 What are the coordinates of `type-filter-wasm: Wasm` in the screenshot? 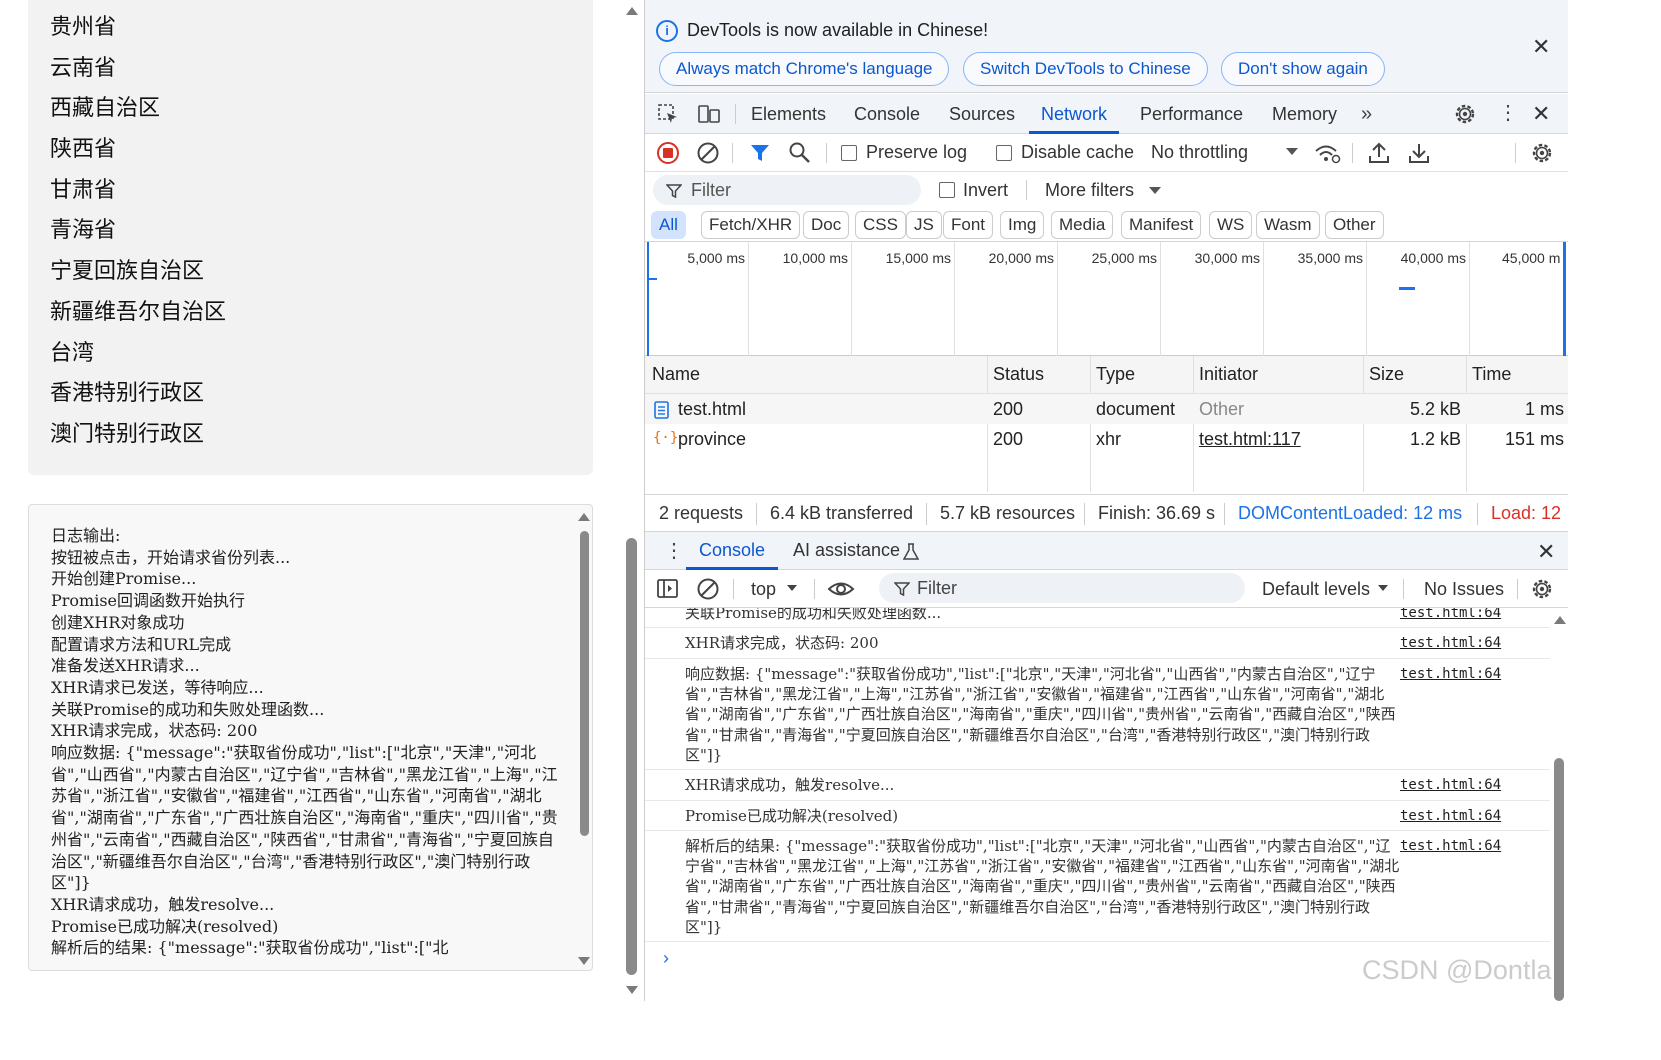 It's located at (1288, 225).